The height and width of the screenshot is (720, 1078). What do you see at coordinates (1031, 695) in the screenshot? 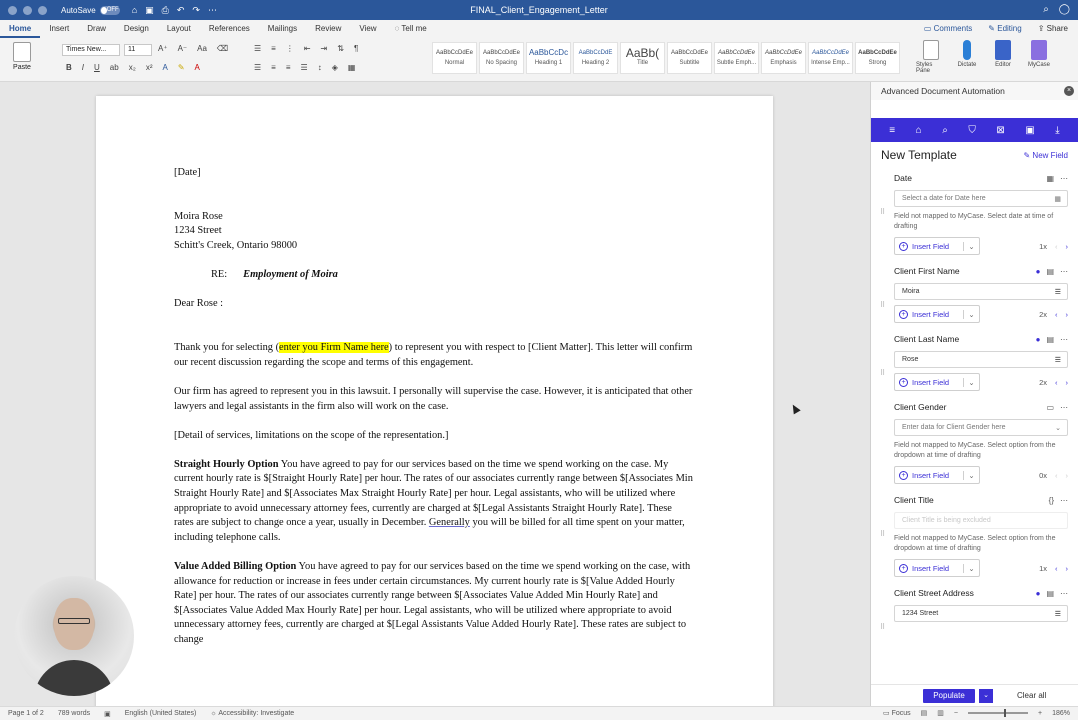
I see `clear-all-button: Clear all` at bounding box center [1031, 695].